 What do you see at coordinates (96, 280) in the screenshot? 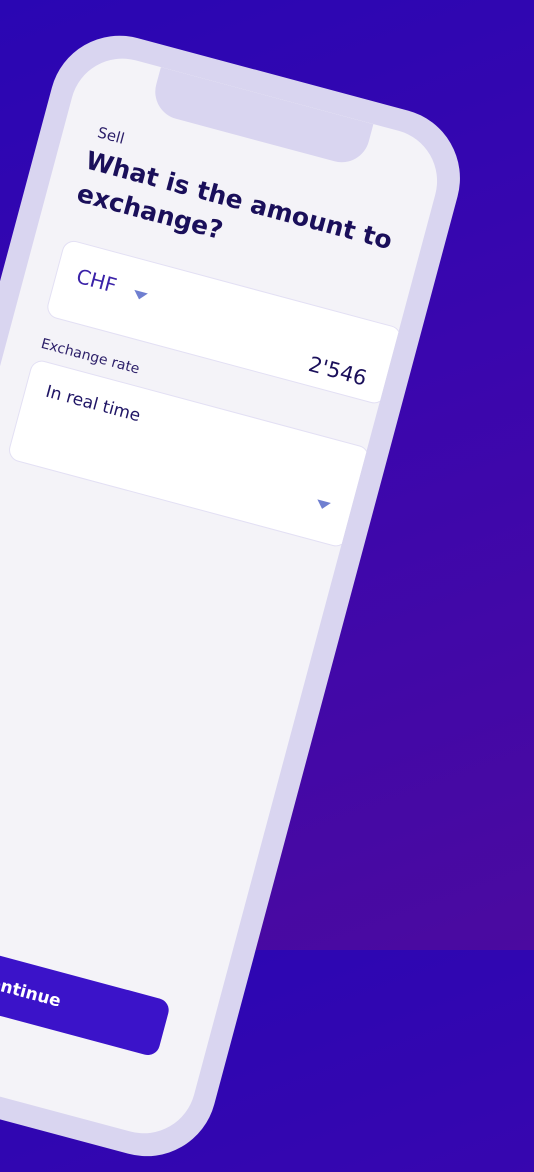
I see `currency-label: CHF` at bounding box center [96, 280].